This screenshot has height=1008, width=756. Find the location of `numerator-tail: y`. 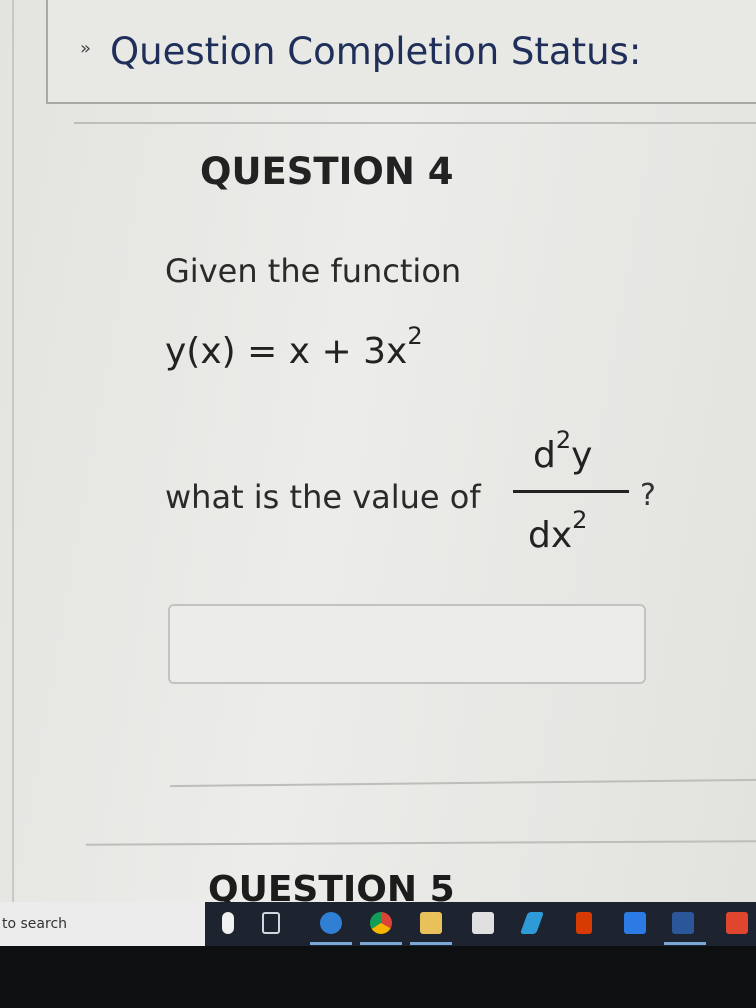

numerator-tail: y is located at coordinates (582, 455).